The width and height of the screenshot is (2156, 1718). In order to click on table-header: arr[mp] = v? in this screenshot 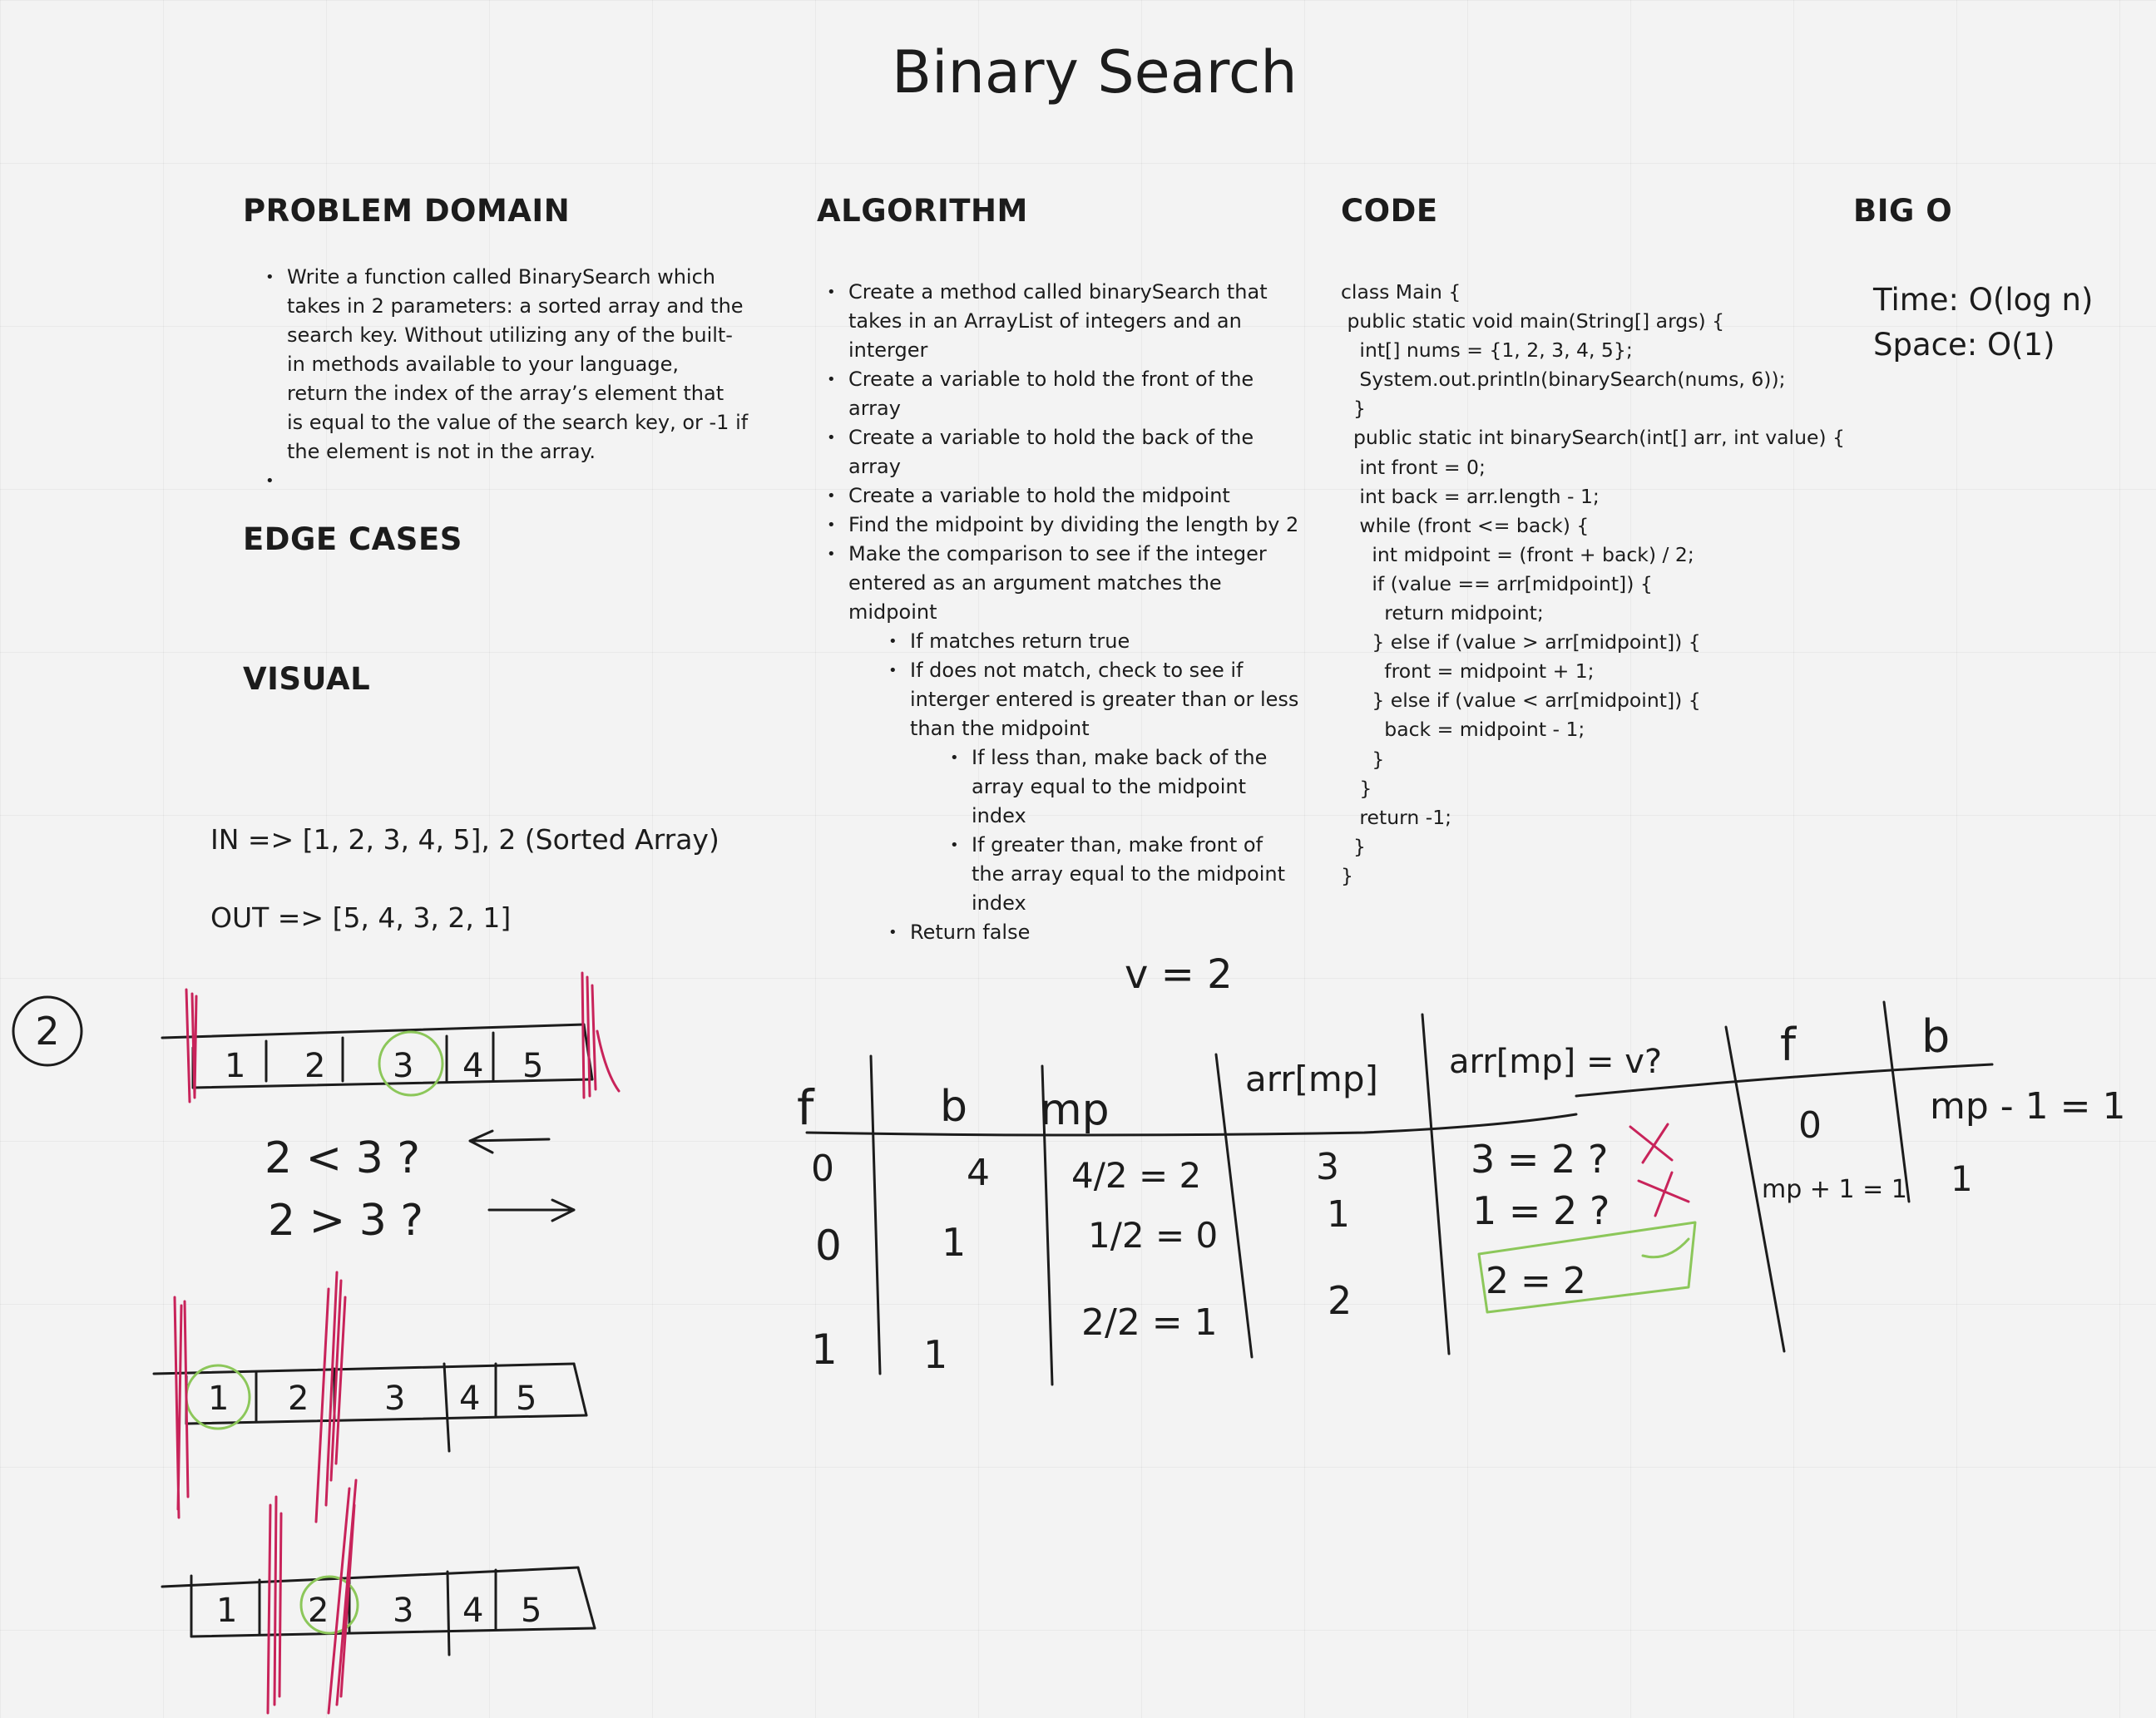, I will do `click(1556, 1062)`.